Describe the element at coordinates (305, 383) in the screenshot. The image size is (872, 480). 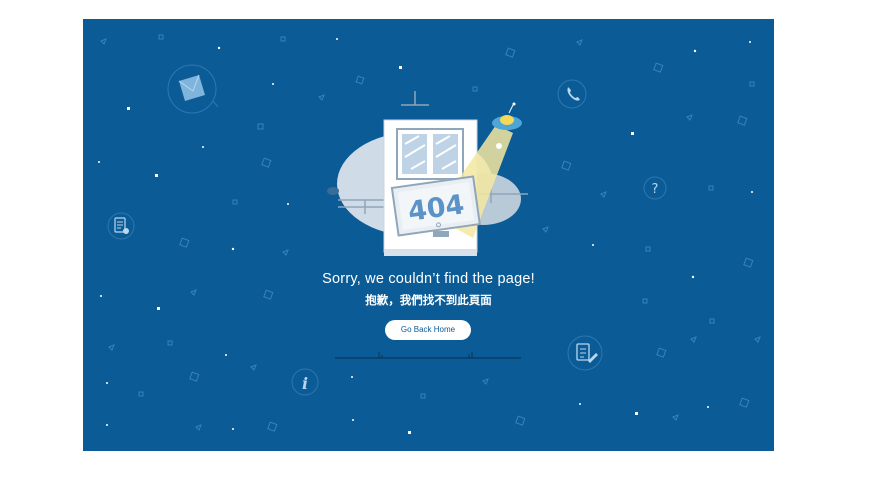
I see `svg-text: i` at that location.